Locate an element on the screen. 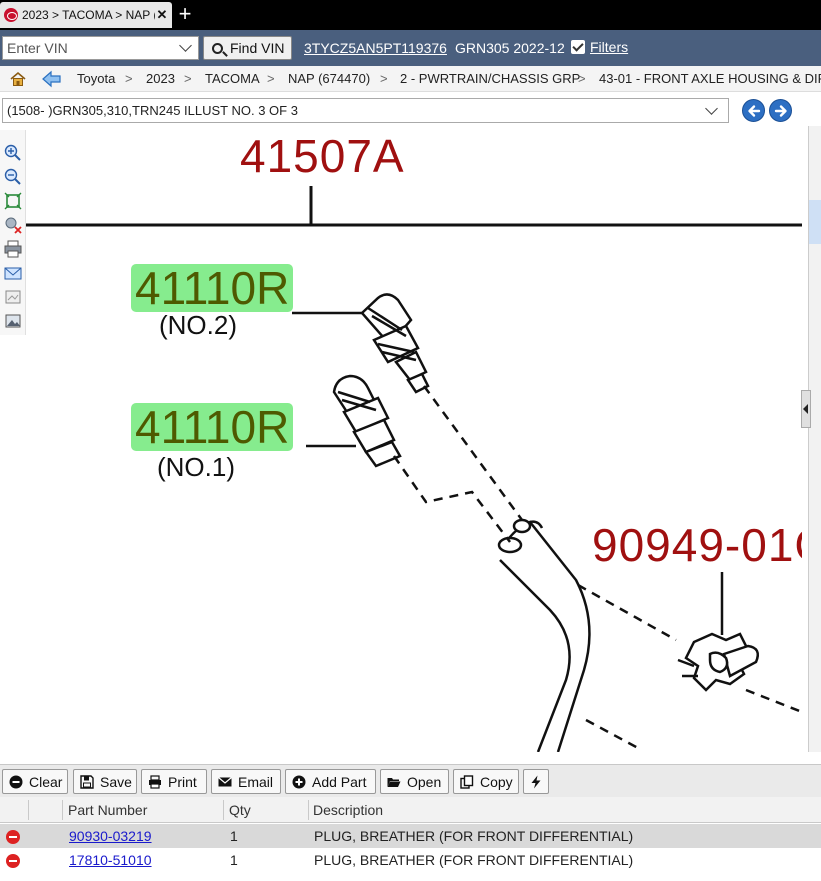  envelope-icon is located at coordinates (225, 781).